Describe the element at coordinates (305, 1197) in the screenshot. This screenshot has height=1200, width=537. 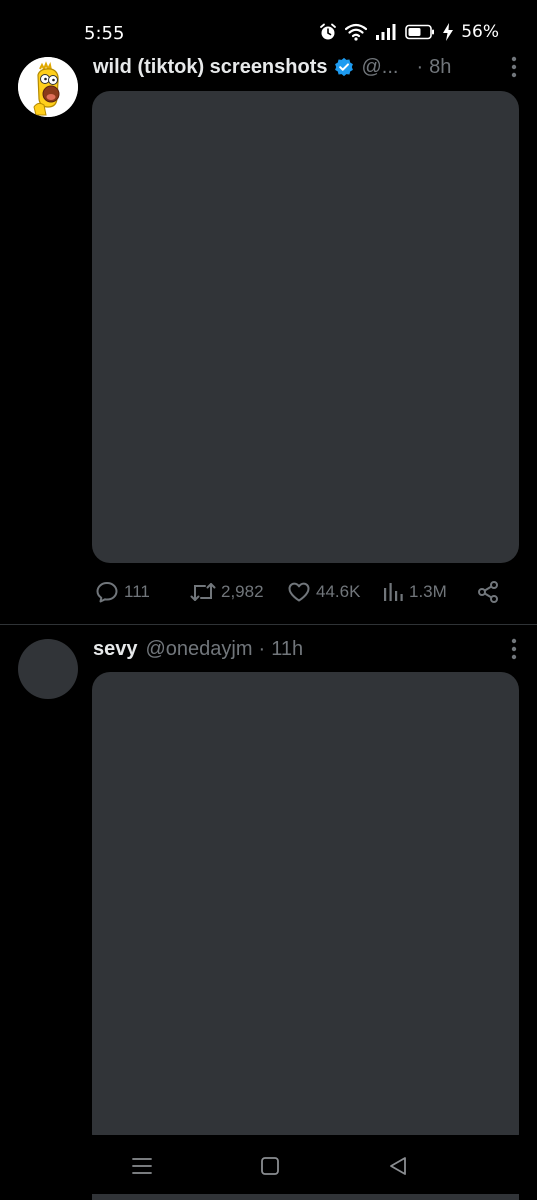
I see `media-peek` at that location.